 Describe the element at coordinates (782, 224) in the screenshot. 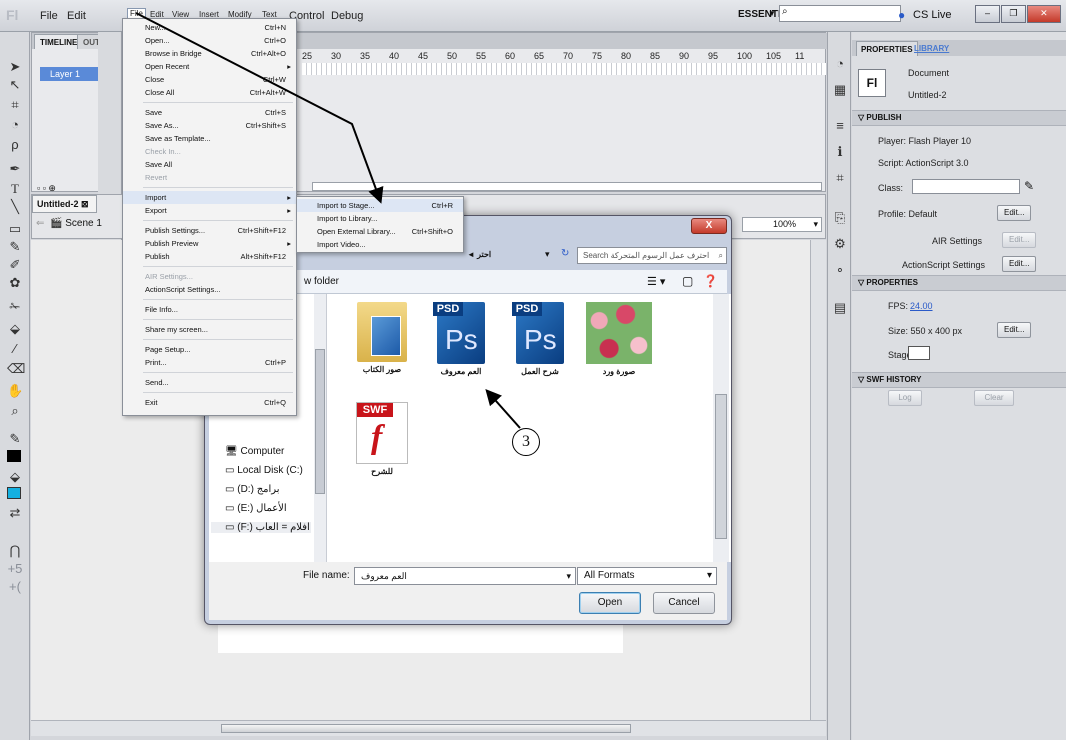

I see `zoom-select: 100% ▾` at that location.